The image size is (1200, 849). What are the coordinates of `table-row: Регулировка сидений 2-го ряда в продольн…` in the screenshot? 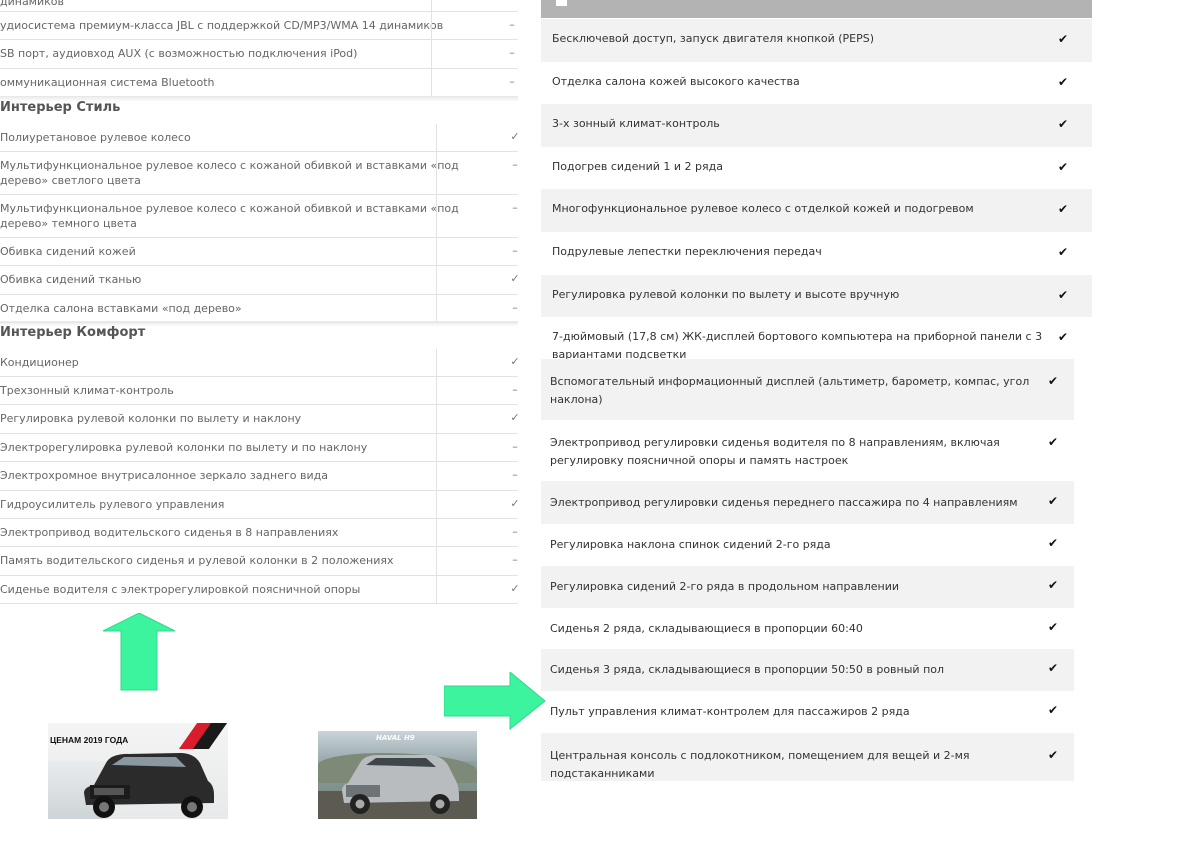 It's located at (807, 587).